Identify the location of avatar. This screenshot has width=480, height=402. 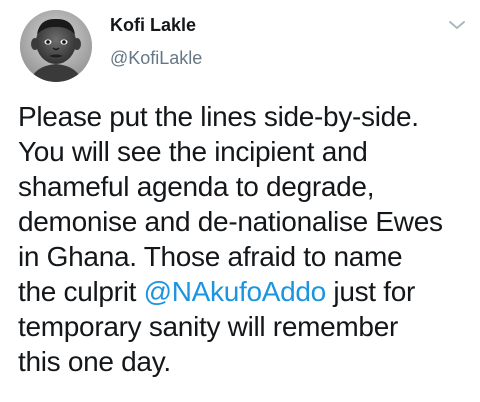
(56, 46).